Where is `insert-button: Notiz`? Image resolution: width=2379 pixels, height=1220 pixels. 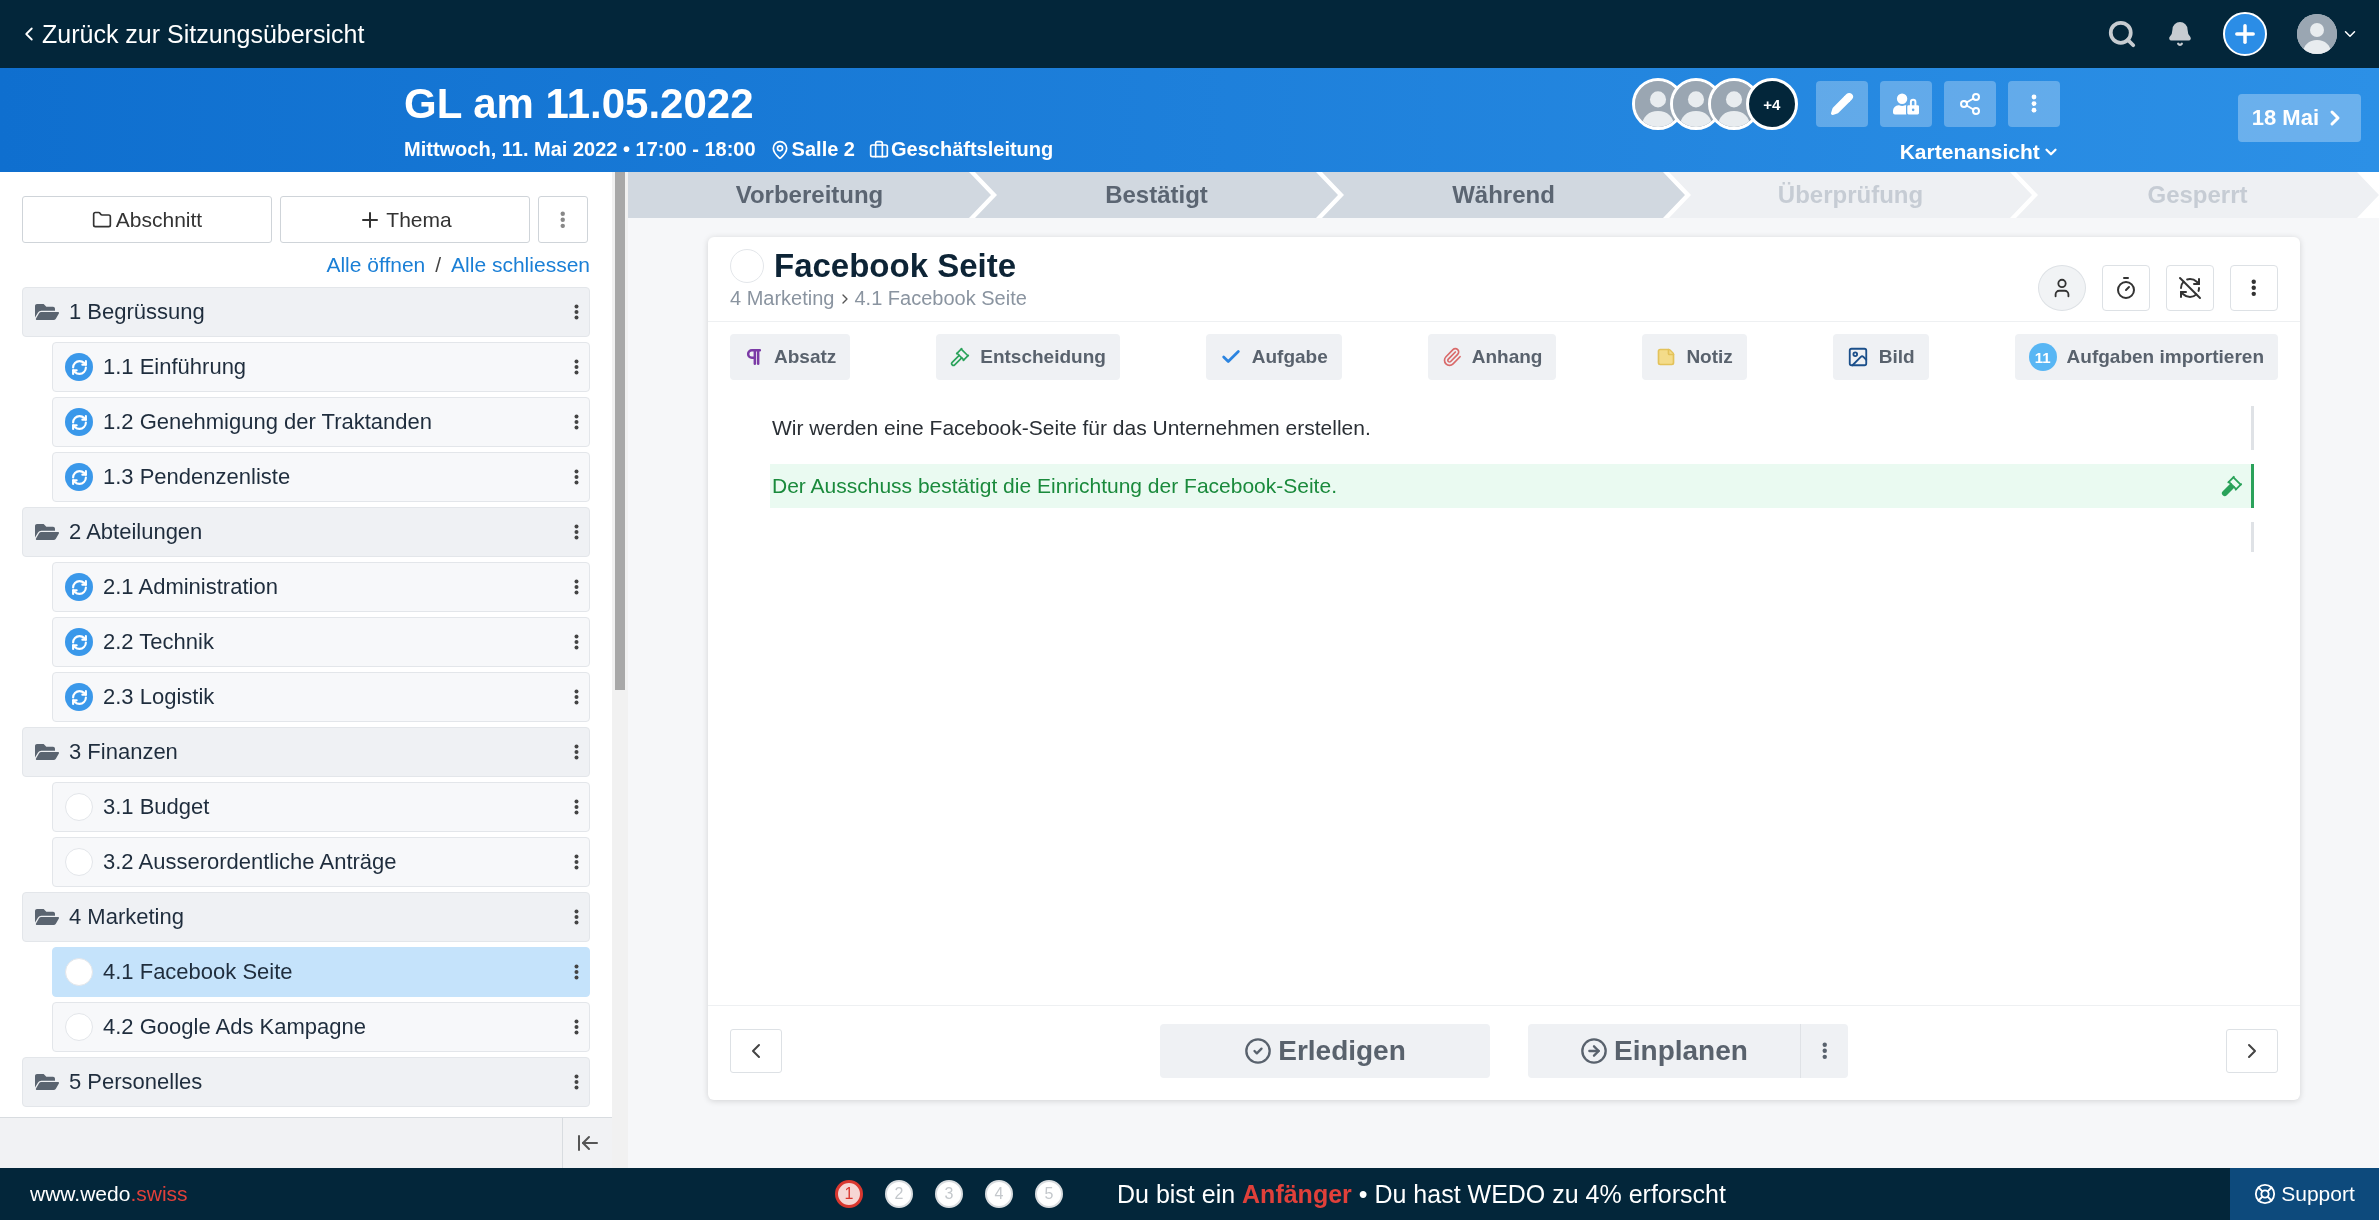
insert-button: Notiz is located at coordinates (1694, 357).